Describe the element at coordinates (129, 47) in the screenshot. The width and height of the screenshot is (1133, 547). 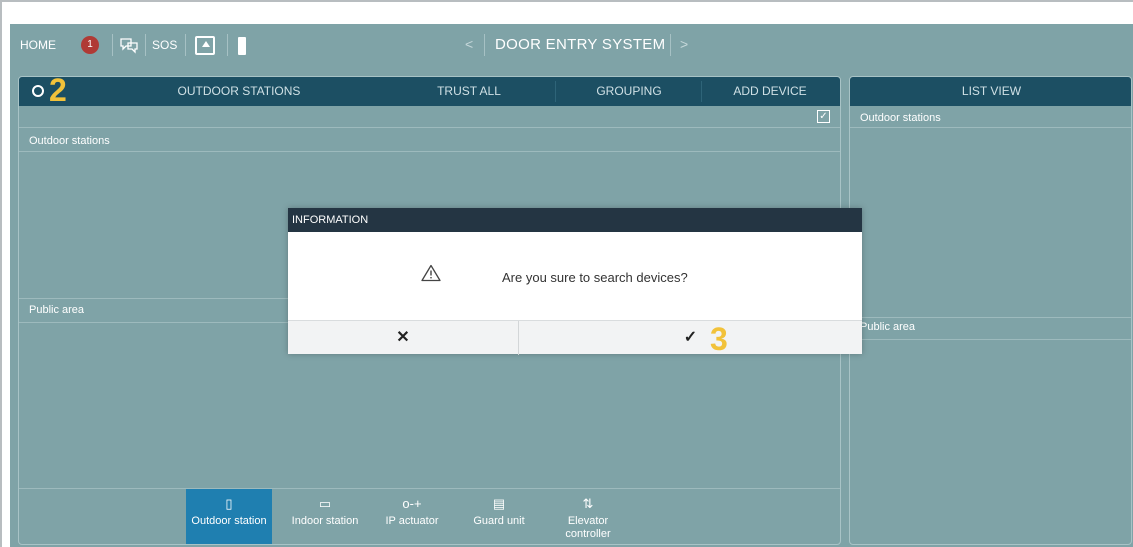
I see `message-icon` at that location.